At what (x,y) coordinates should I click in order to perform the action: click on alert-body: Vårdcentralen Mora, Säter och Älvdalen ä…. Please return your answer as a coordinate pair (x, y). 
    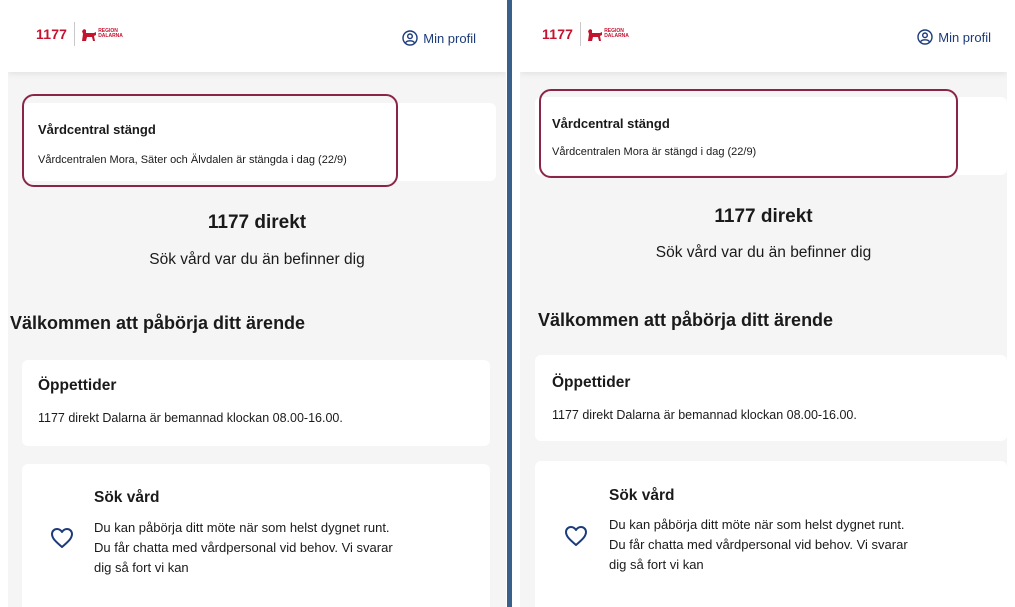
    Looking at the image, I should click on (192, 160).